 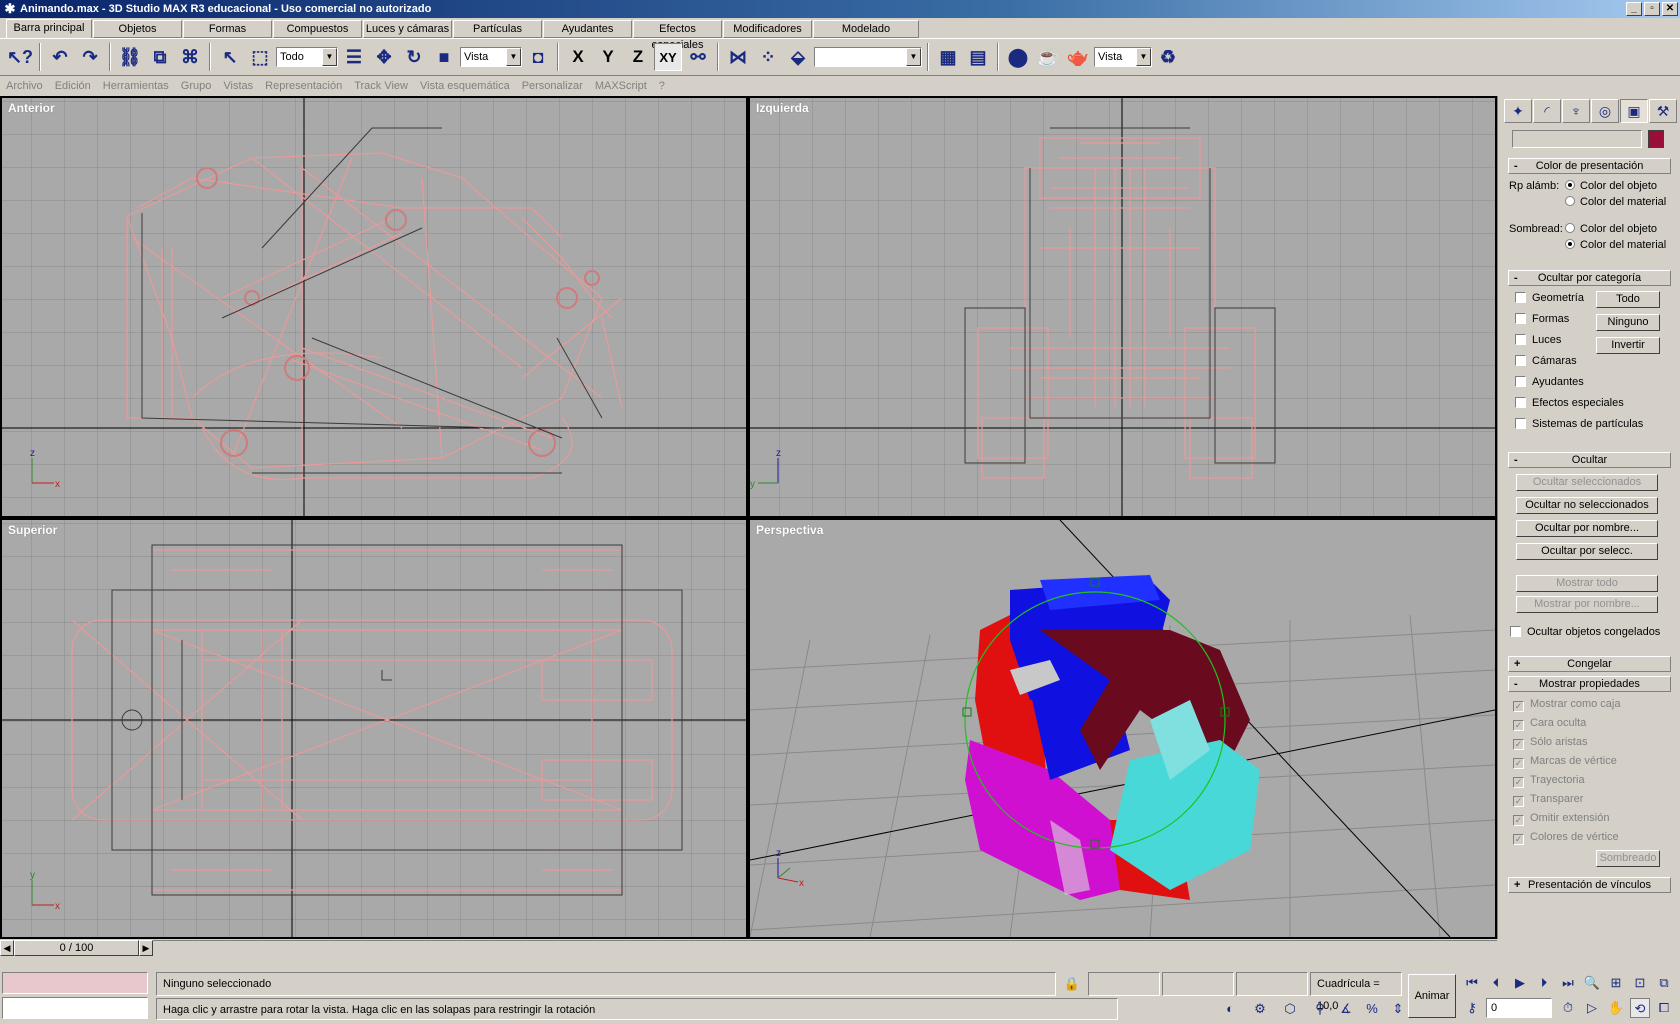 What do you see at coordinates (1616, 1008) in the screenshot?
I see `pan-icon: ✋` at bounding box center [1616, 1008].